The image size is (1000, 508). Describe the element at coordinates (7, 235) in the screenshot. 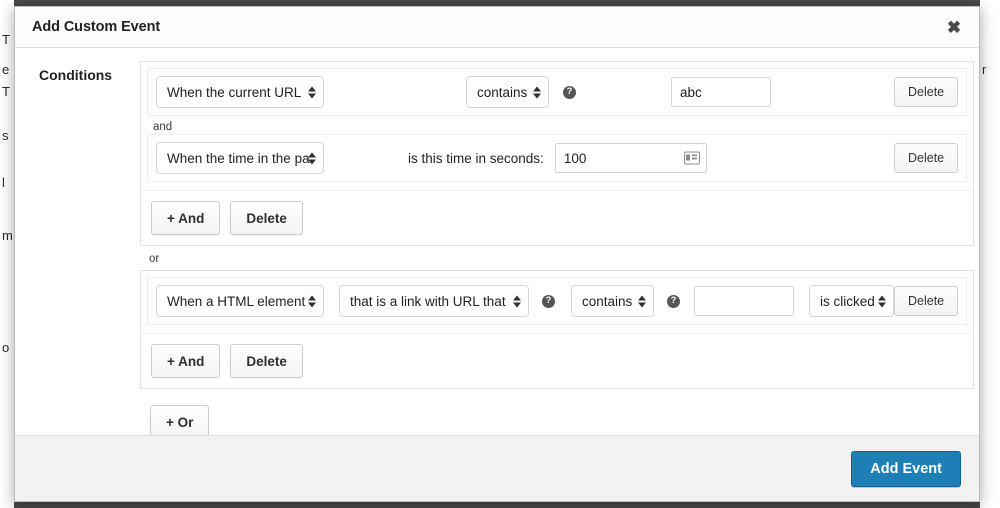

I see `background-text-fragment: m` at that location.